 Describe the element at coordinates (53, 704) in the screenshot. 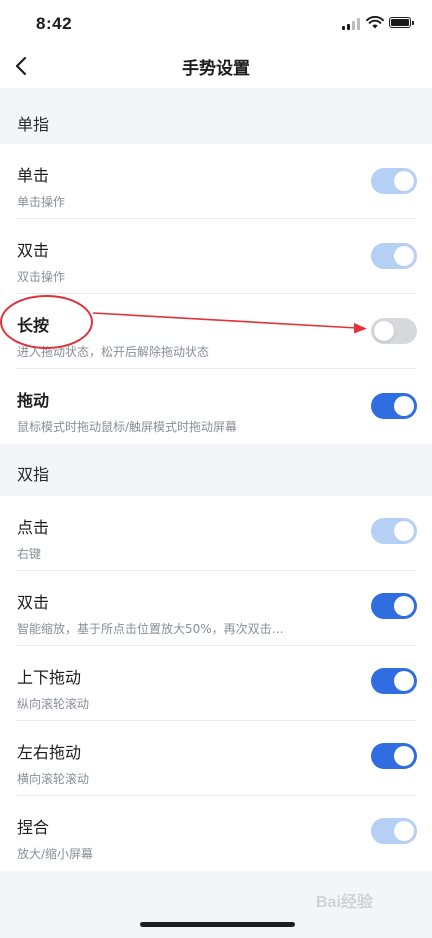

I see `setting-subtitle: 纵向滚轮滚动` at that location.